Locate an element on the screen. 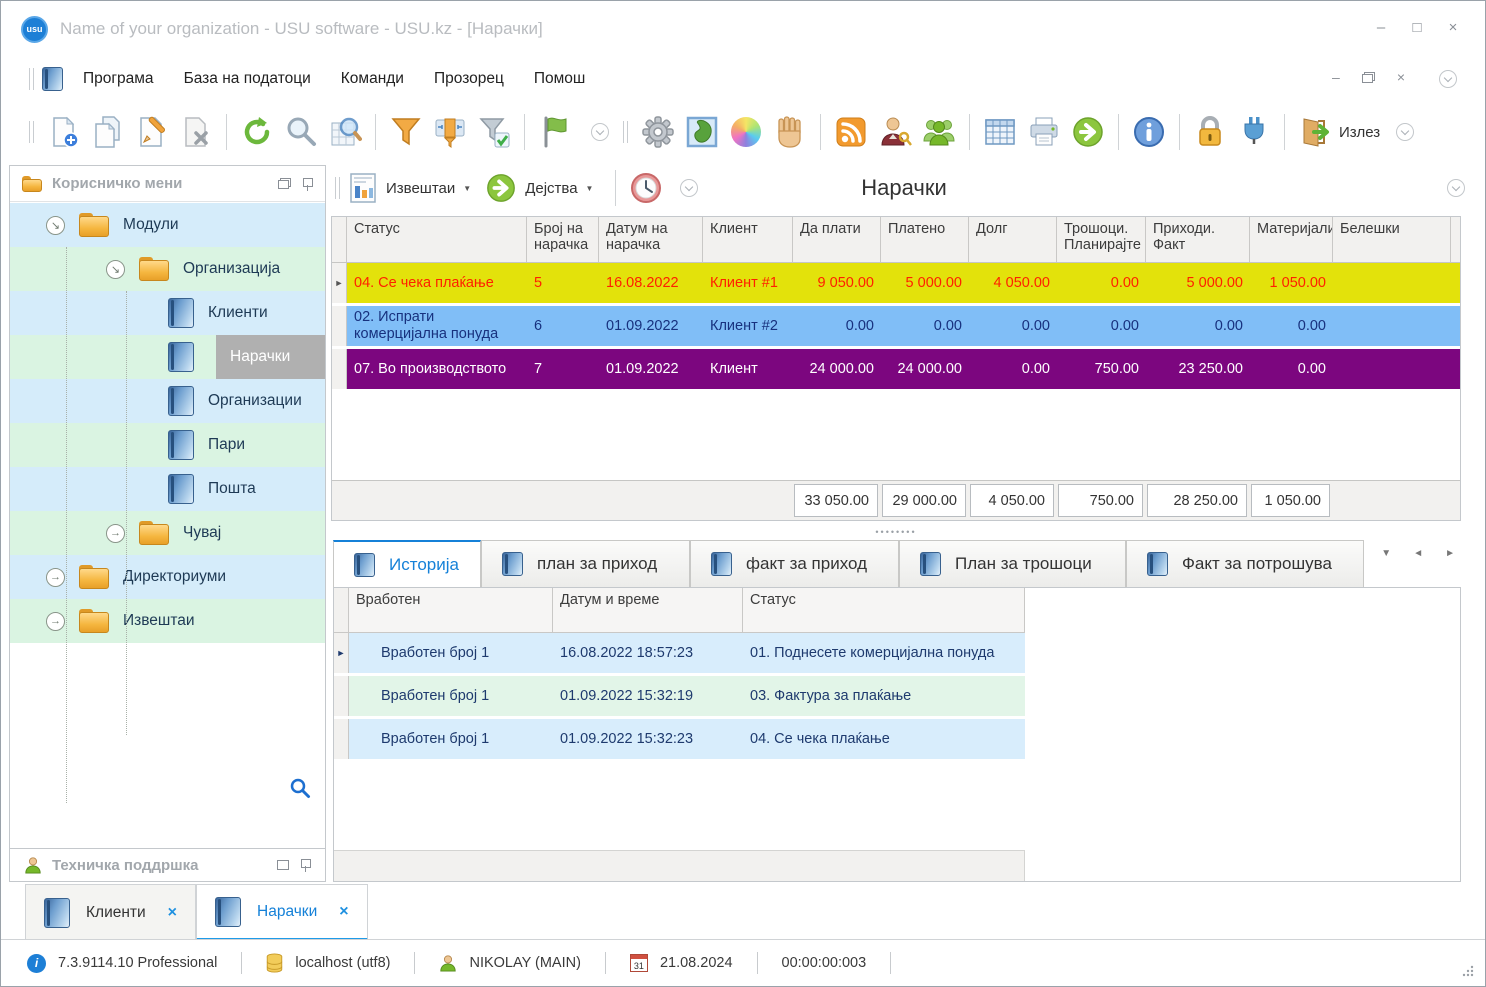  menubar-drag-handle is located at coordinates (31, 79).